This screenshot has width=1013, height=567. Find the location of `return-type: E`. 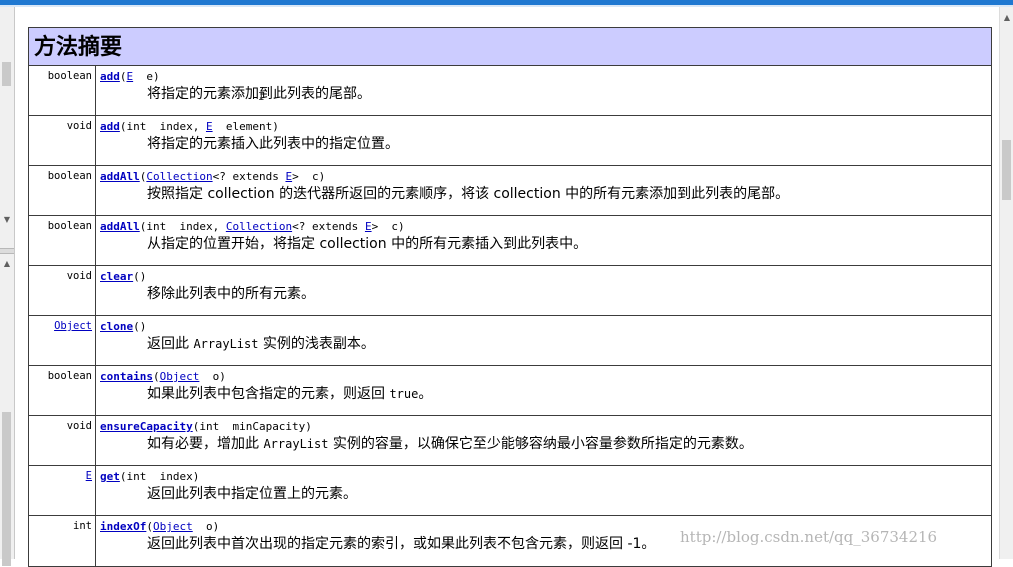

return-type: E is located at coordinates (89, 476).